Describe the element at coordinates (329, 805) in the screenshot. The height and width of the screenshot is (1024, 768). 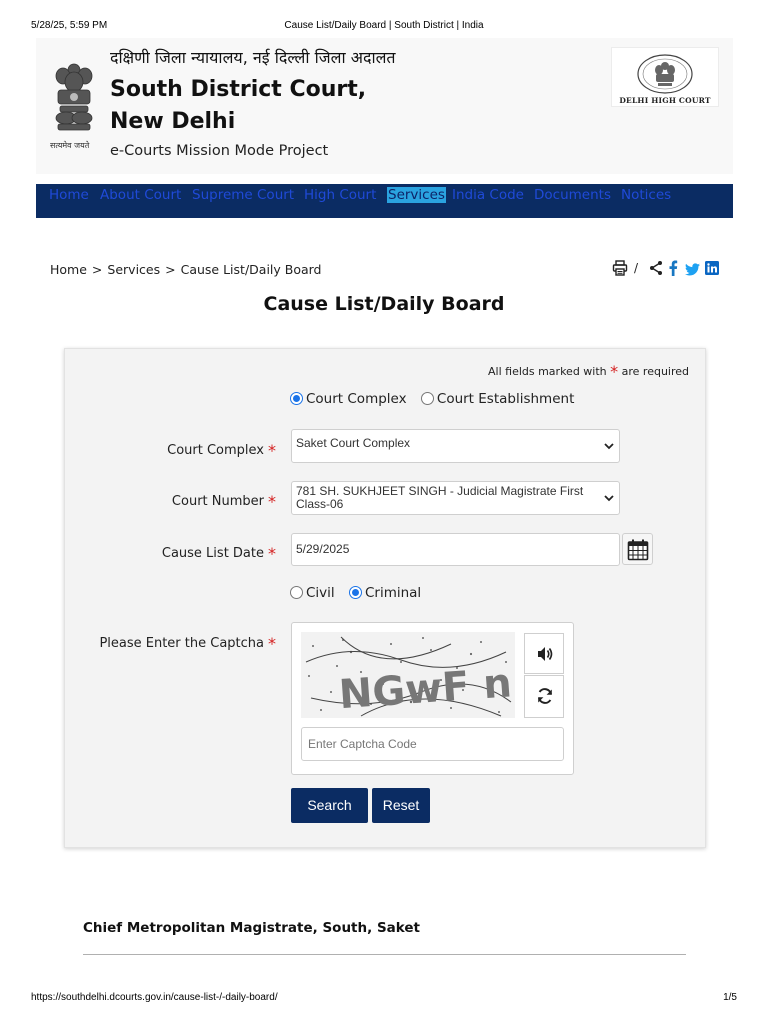
I see `search-button: Search` at that location.